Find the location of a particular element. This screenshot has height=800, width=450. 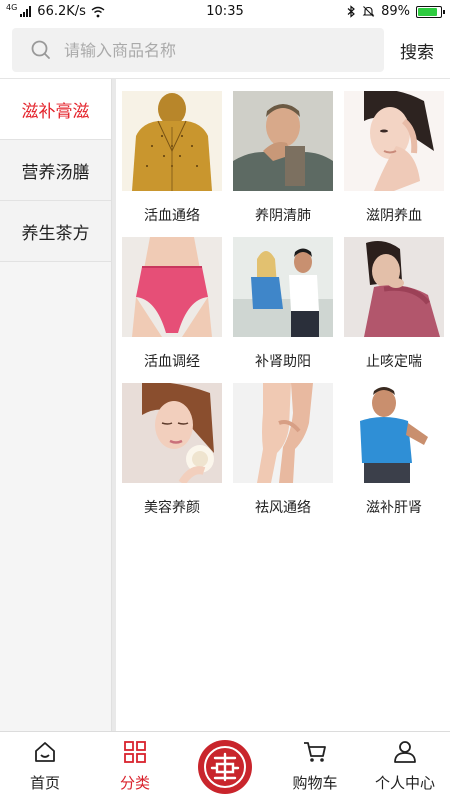

cart-icon is located at coordinates (315, 752).